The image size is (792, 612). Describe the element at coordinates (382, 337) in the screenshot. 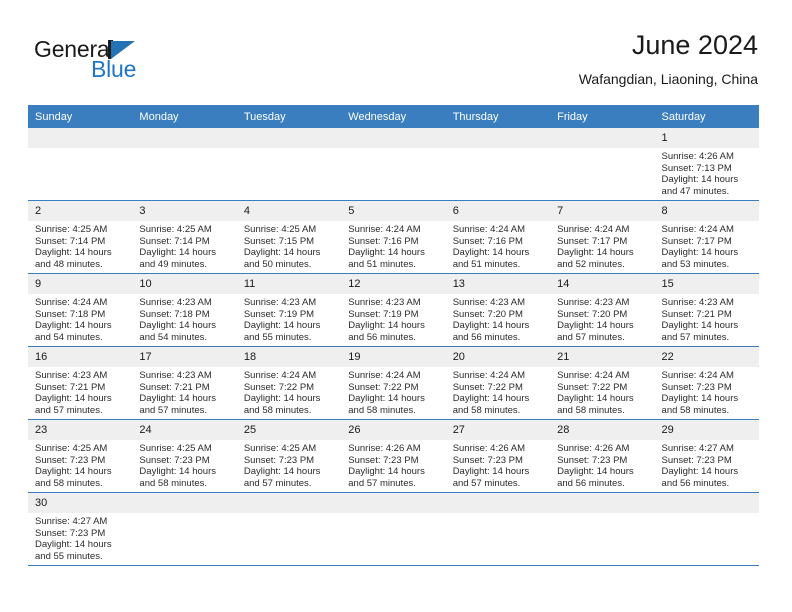

I see `day-daylight-2-text: and 56 minutes.` at that location.